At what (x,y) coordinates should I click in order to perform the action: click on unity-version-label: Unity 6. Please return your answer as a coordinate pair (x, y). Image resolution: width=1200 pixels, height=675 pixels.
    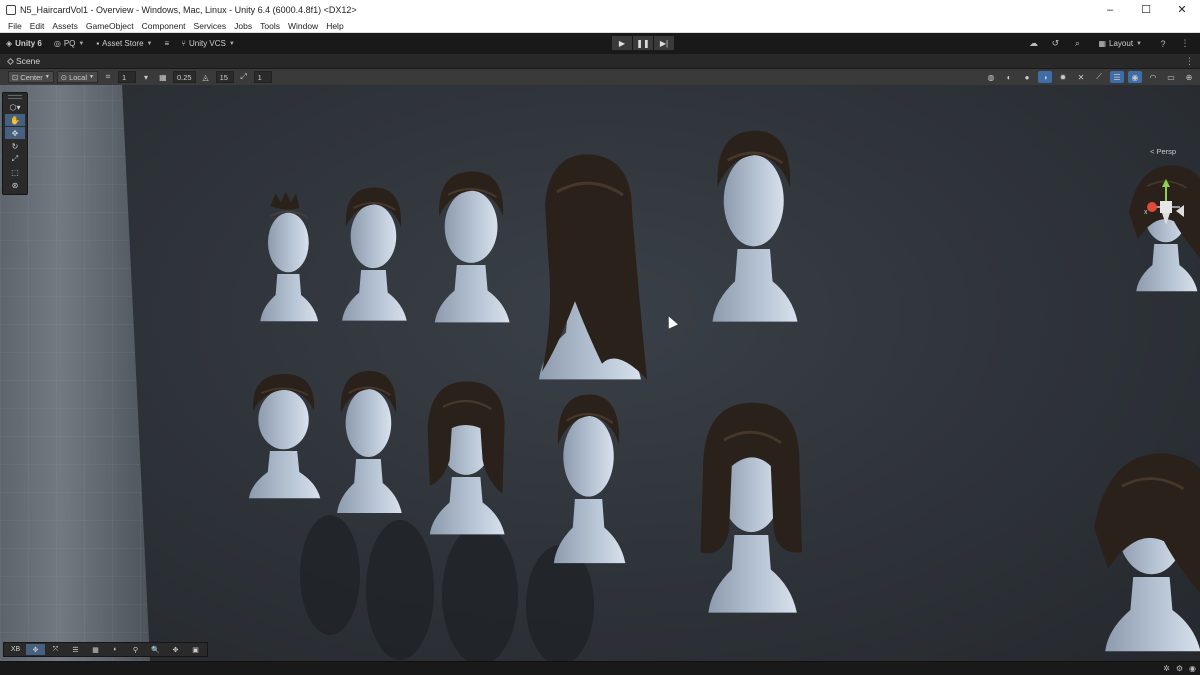
    Looking at the image, I should click on (28, 43).